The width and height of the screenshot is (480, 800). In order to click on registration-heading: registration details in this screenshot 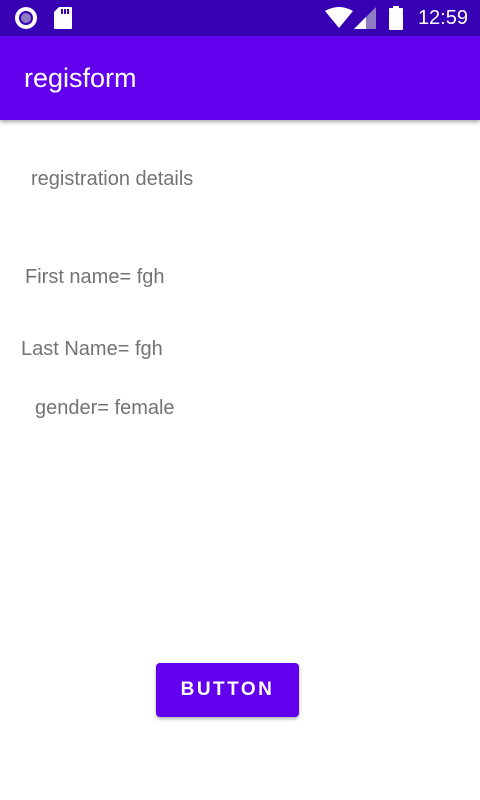, I will do `click(112, 179)`.